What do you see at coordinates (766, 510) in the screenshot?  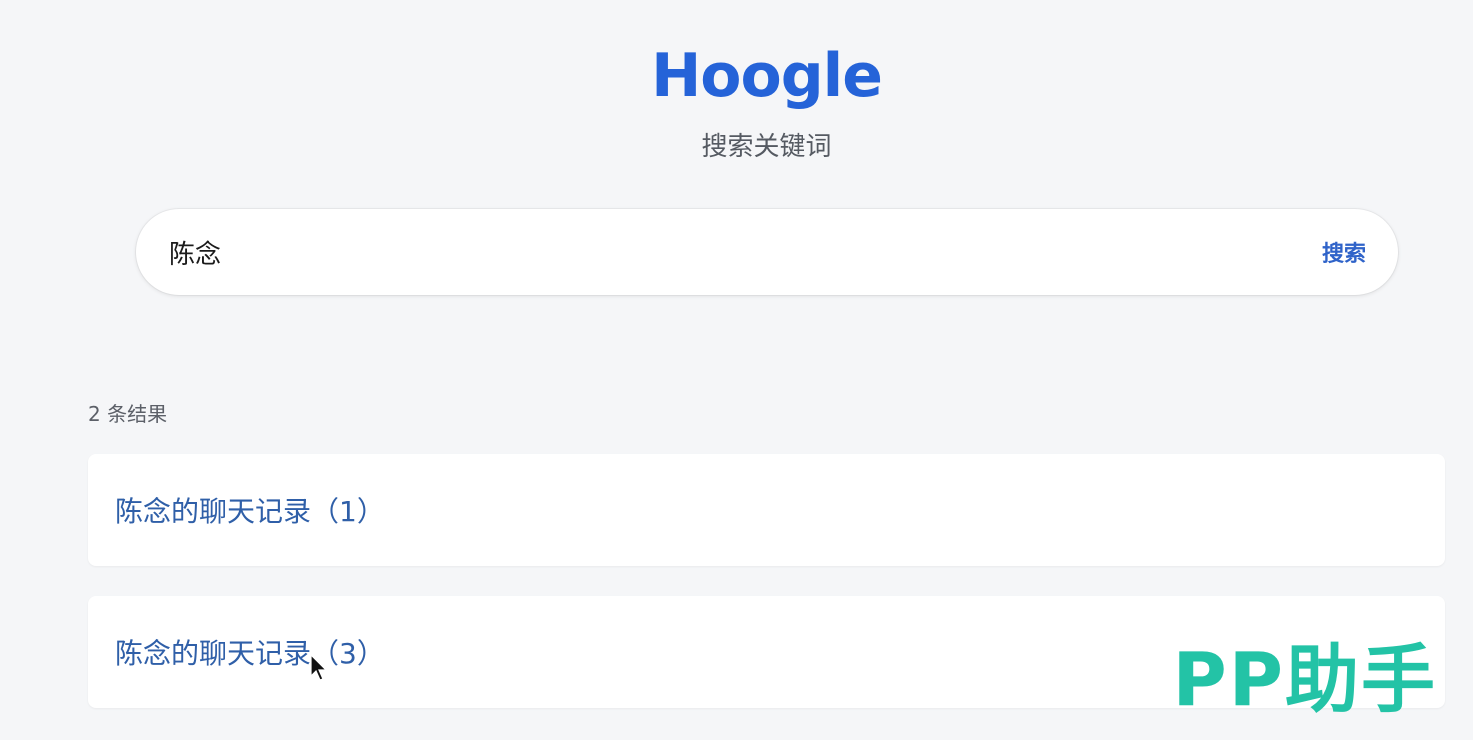 I see `result-card: 陈念的聊天记录（1）` at bounding box center [766, 510].